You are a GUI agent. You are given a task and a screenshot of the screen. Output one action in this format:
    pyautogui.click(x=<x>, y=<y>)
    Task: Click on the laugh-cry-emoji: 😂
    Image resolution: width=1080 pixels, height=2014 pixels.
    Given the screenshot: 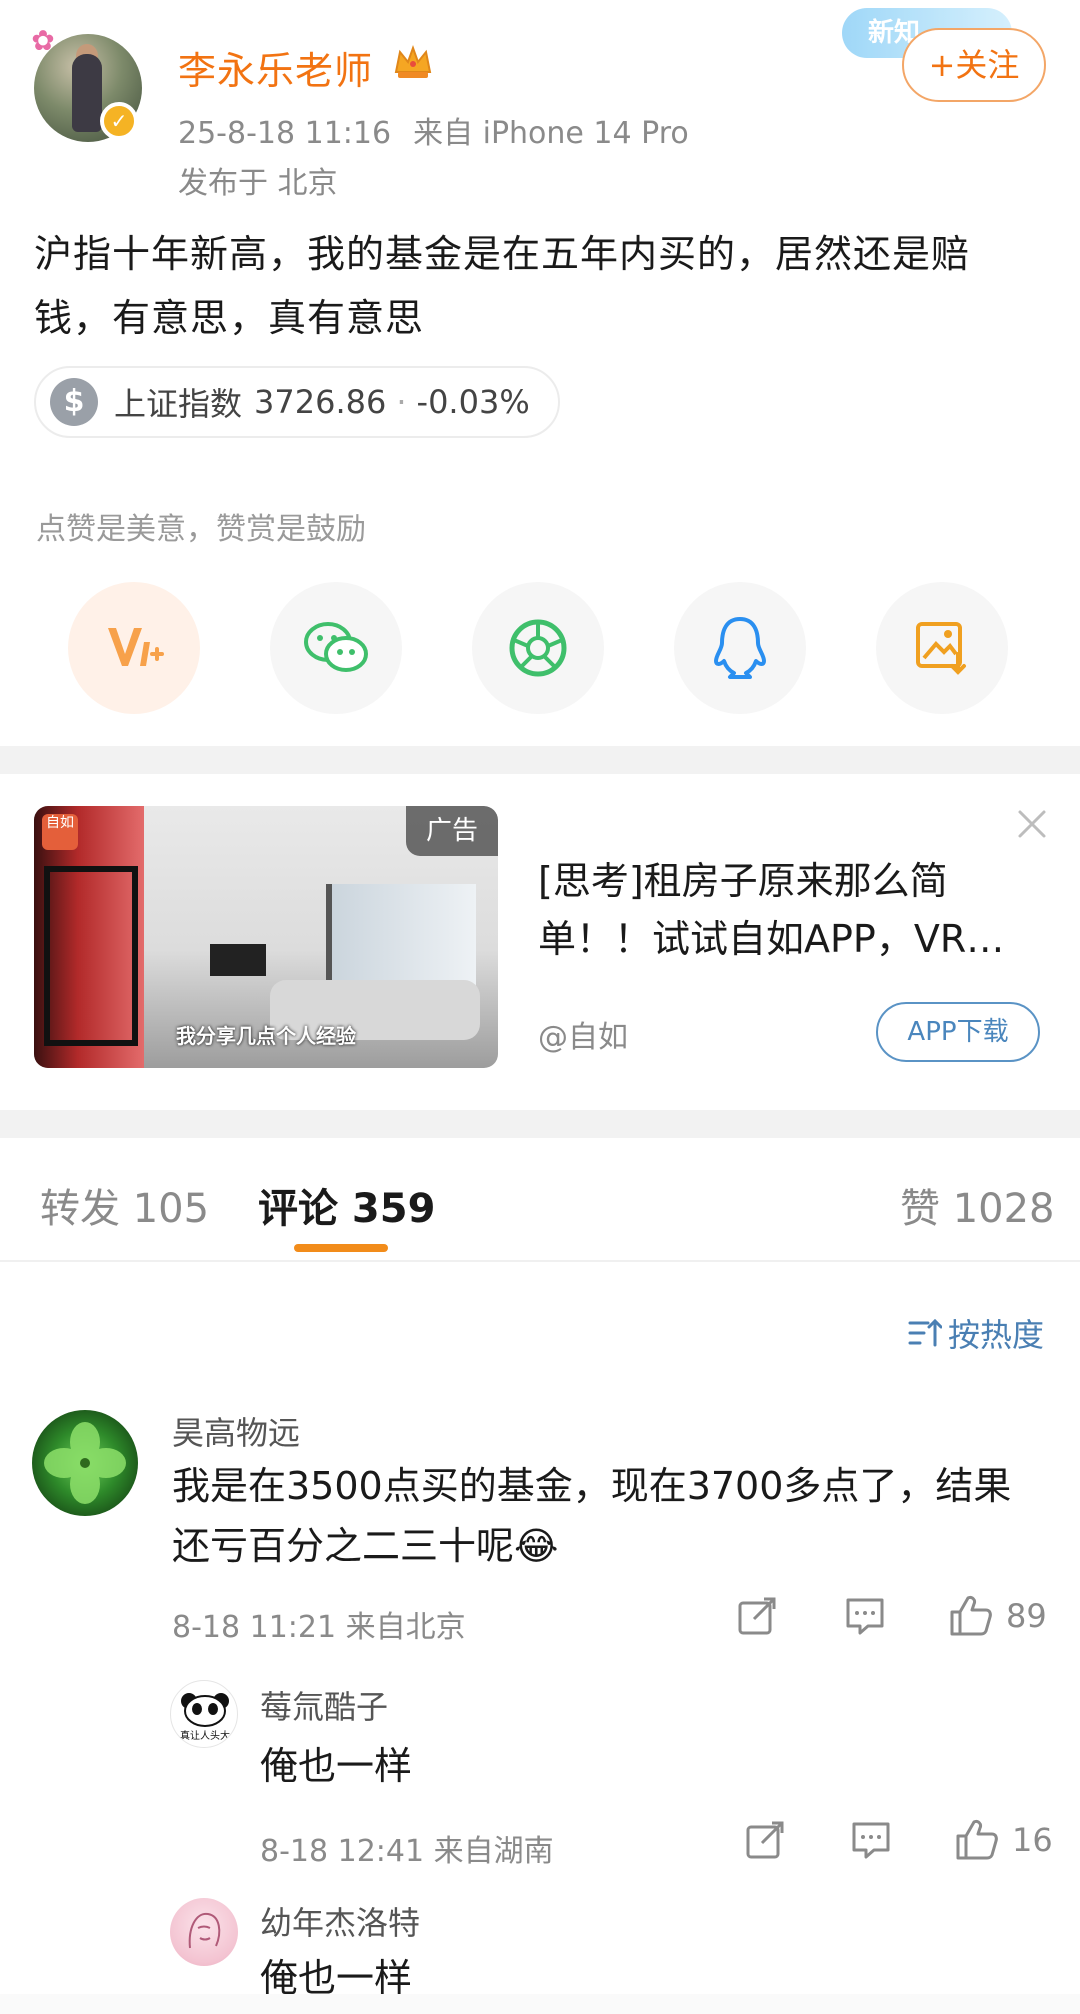 What is the action you would take?
    pyautogui.click(x=536, y=1546)
    